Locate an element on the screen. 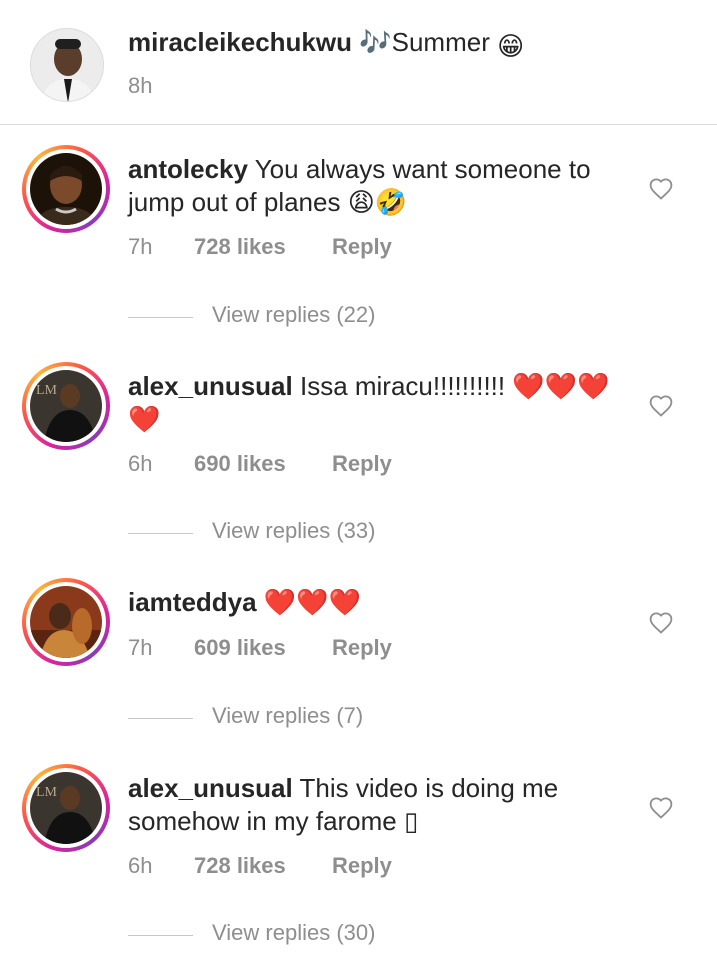 This screenshot has width=717, height=963. avatar-image is located at coordinates (67, 65).